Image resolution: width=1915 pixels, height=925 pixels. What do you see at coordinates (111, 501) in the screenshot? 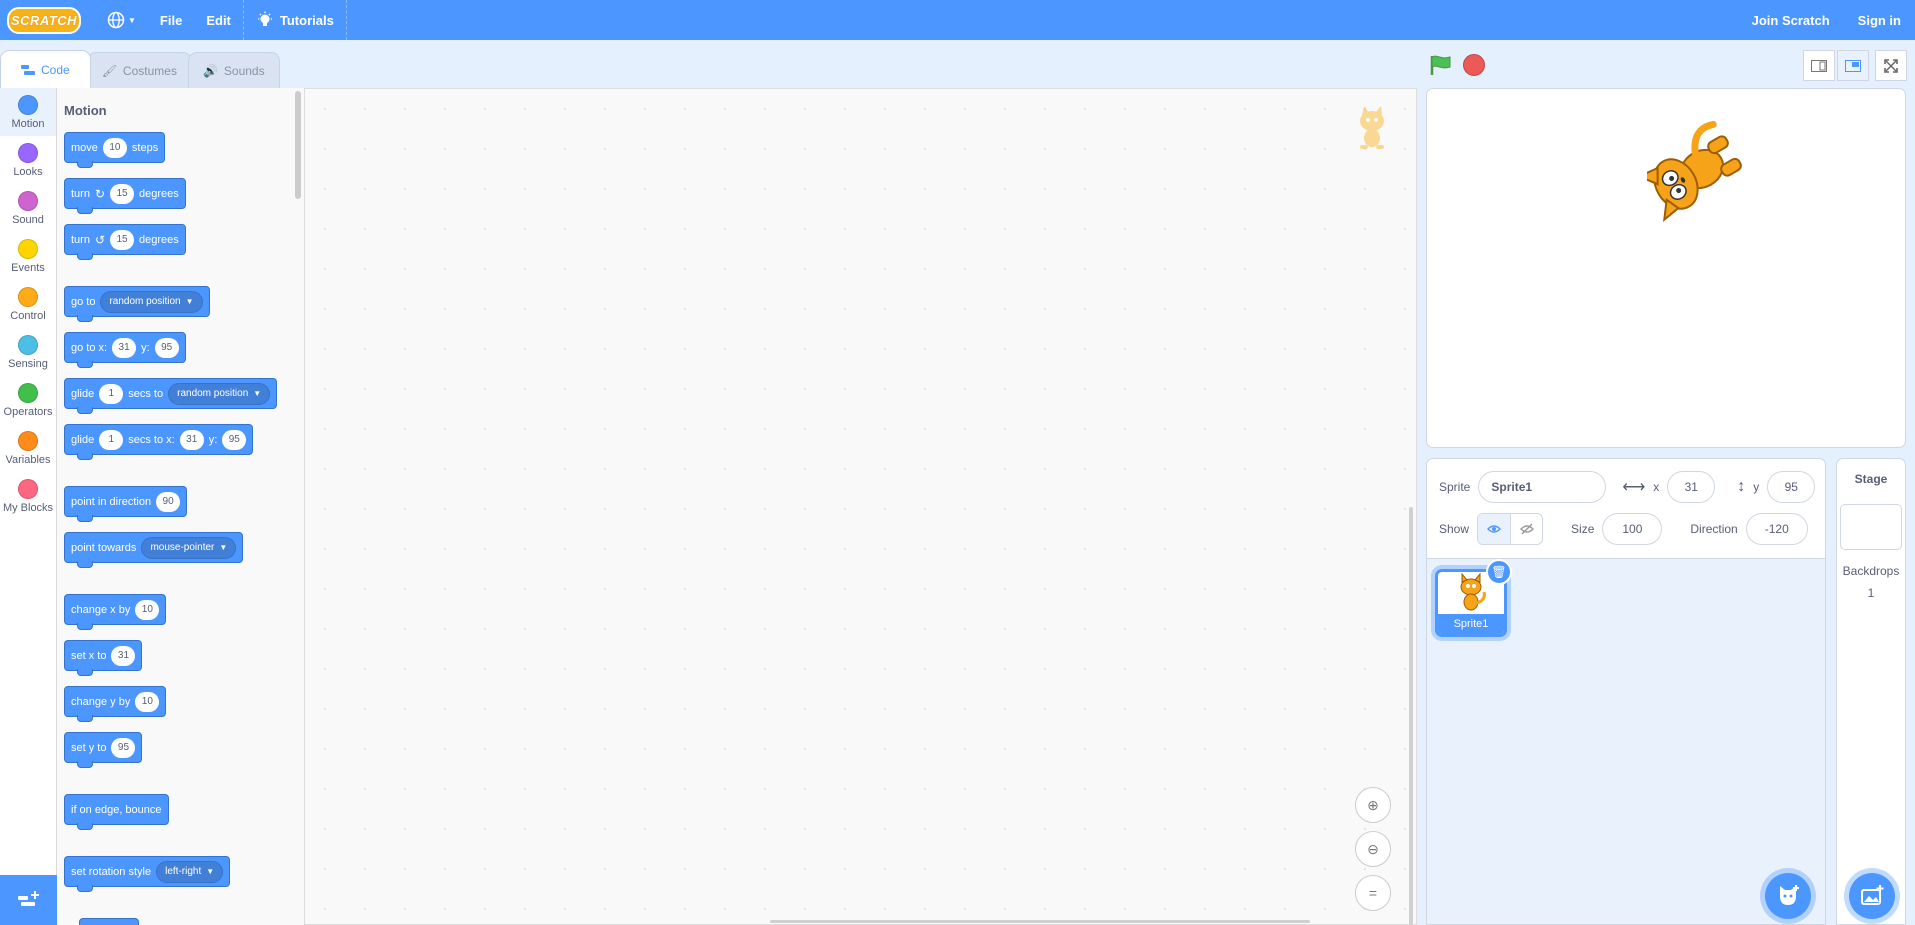
I see `block-text: point in direction` at bounding box center [111, 501].